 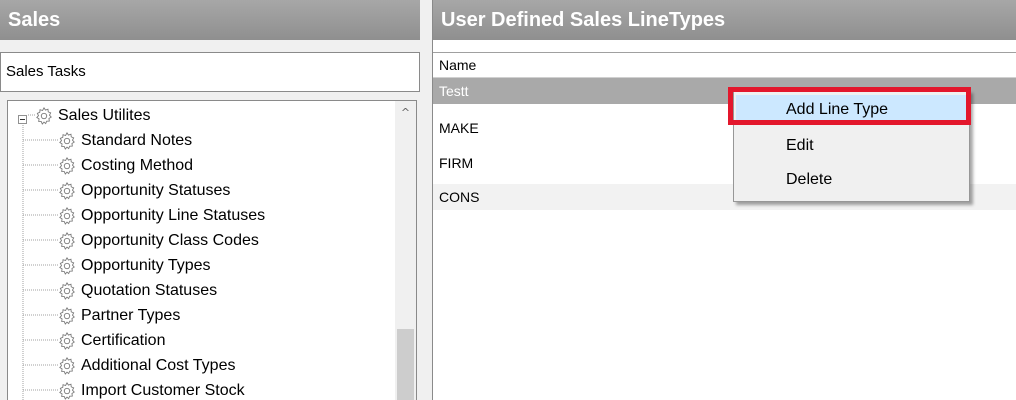 I want to click on sales-panel-title: Sales, so click(x=210, y=20).